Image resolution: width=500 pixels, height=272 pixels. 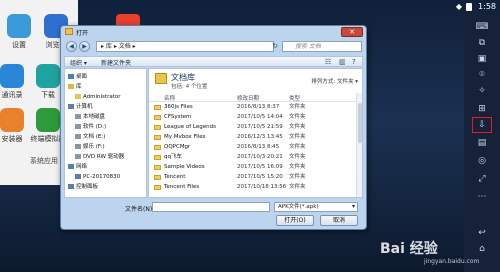 What do you see at coordinates (482, 59) in the screenshot?
I see `screenshot-icon: ▣` at bounding box center [482, 59].